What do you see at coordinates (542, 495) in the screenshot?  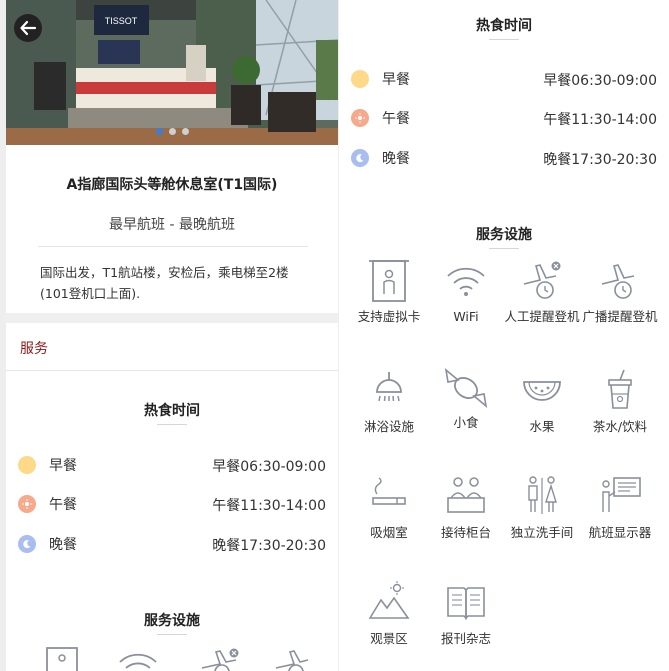 I see `restroom-icon` at bounding box center [542, 495].